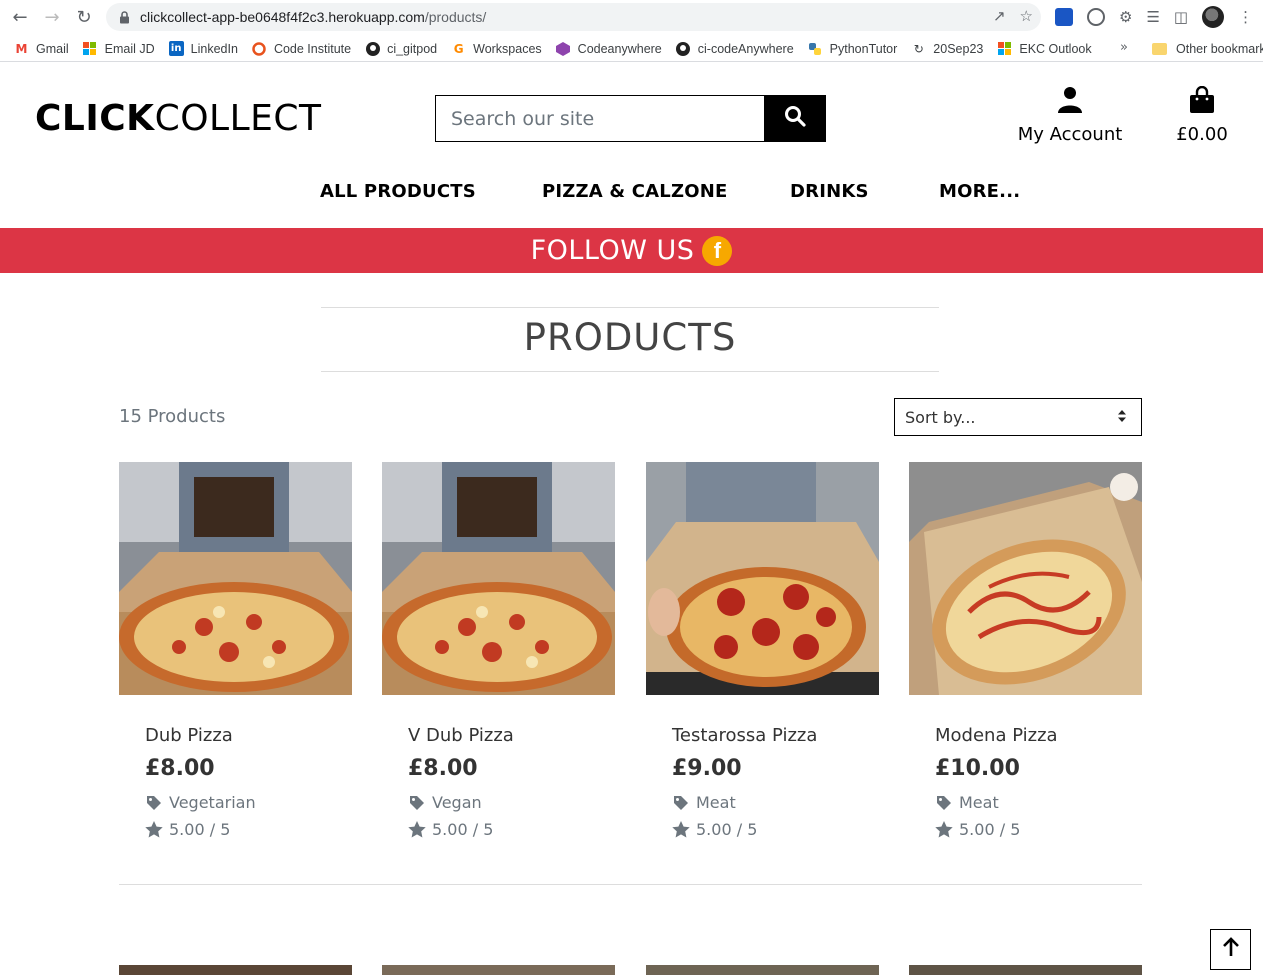 The height and width of the screenshot is (975, 1263). What do you see at coordinates (631, 250) in the screenshot?
I see `follow-us-banner: FOLLOW US f` at bounding box center [631, 250].